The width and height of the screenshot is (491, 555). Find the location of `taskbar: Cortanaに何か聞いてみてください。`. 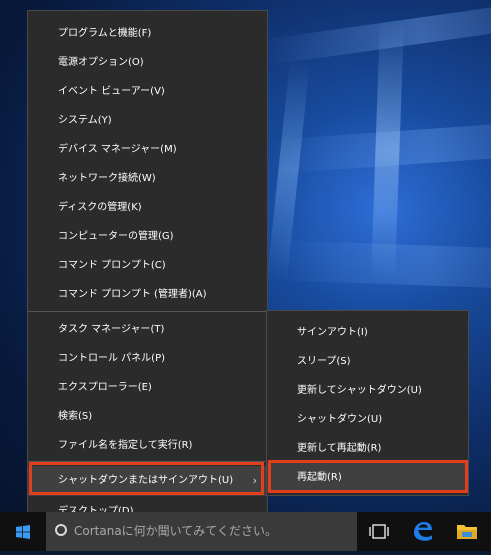

taskbar: Cortanaに何か聞いてみてください。 is located at coordinates (245, 531).